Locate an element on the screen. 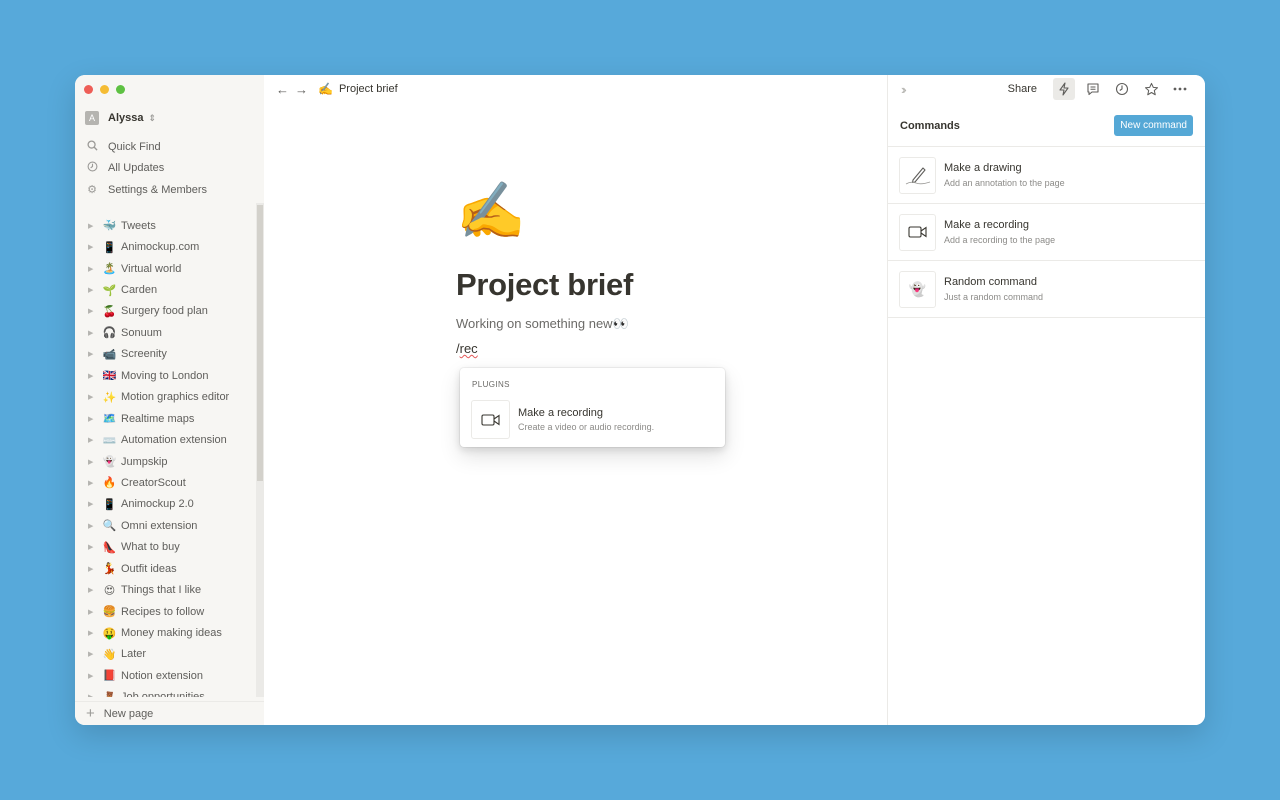 Image resolution: width=1280 pixels, height=800 pixels. slash-command-input: /rec is located at coordinates (544, 348).